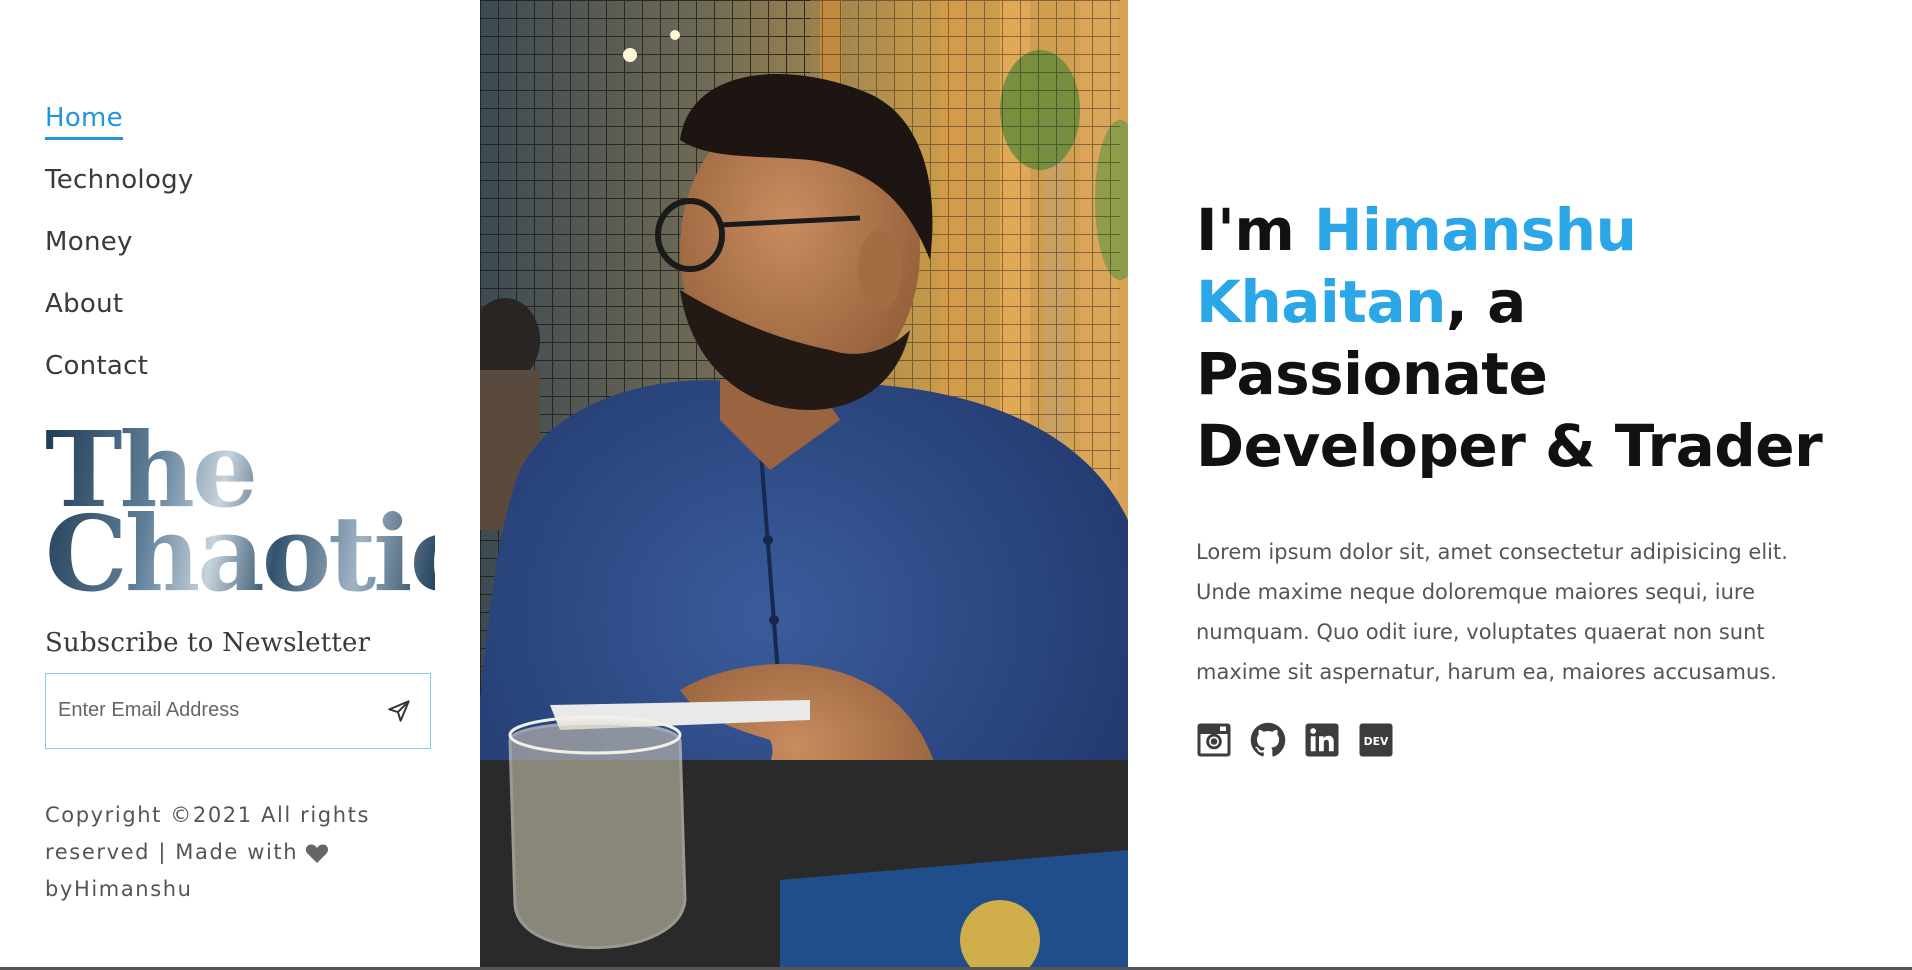  Describe the element at coordinates (1268, 740) in the screenshot. I see `github-icon` at that location.